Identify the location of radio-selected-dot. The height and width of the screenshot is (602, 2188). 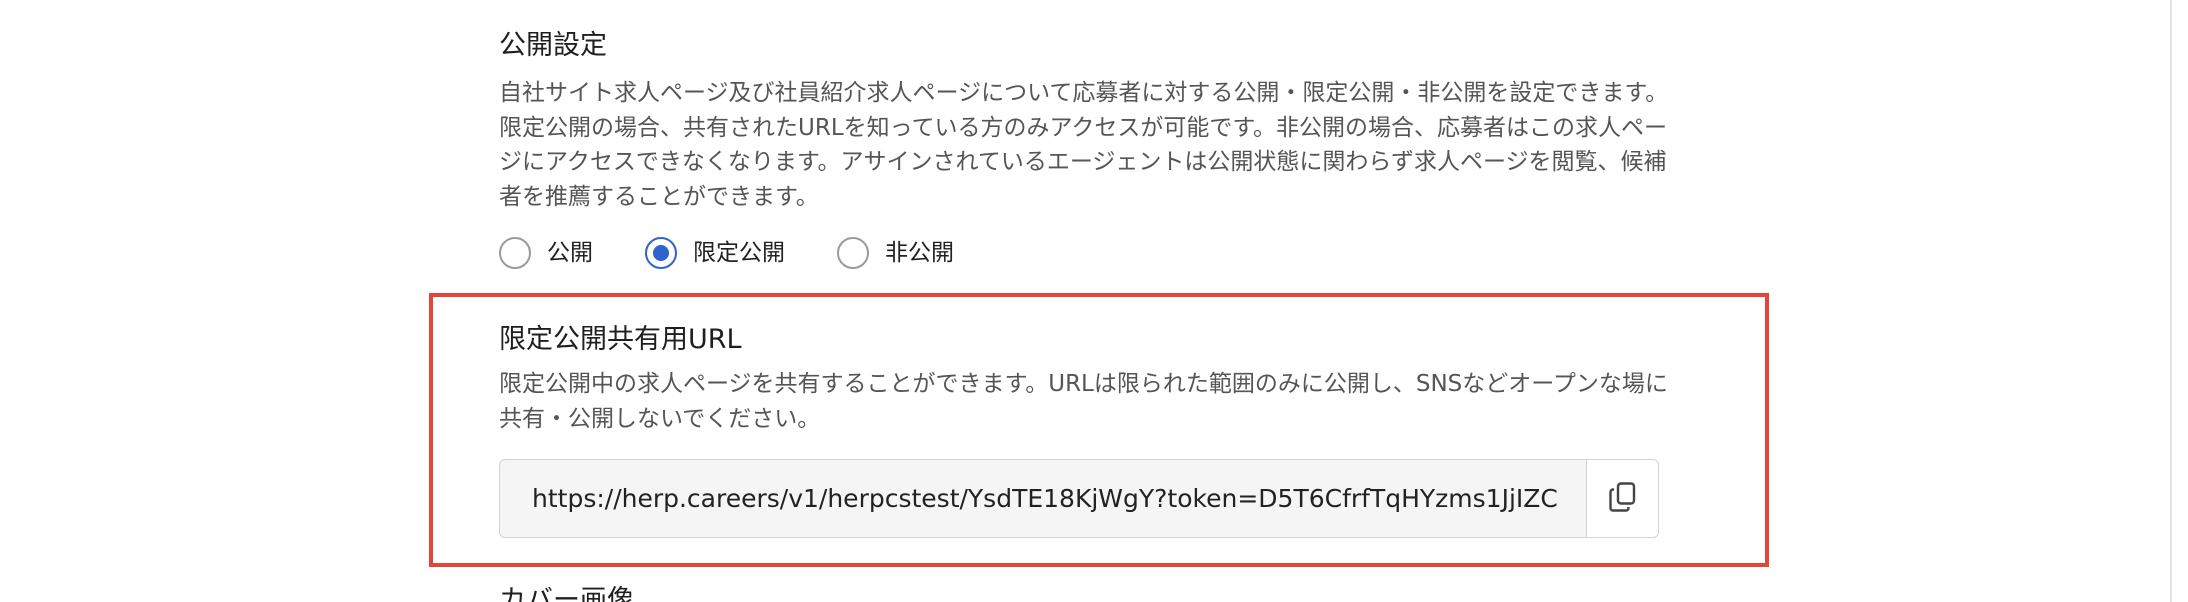
(661, 253).